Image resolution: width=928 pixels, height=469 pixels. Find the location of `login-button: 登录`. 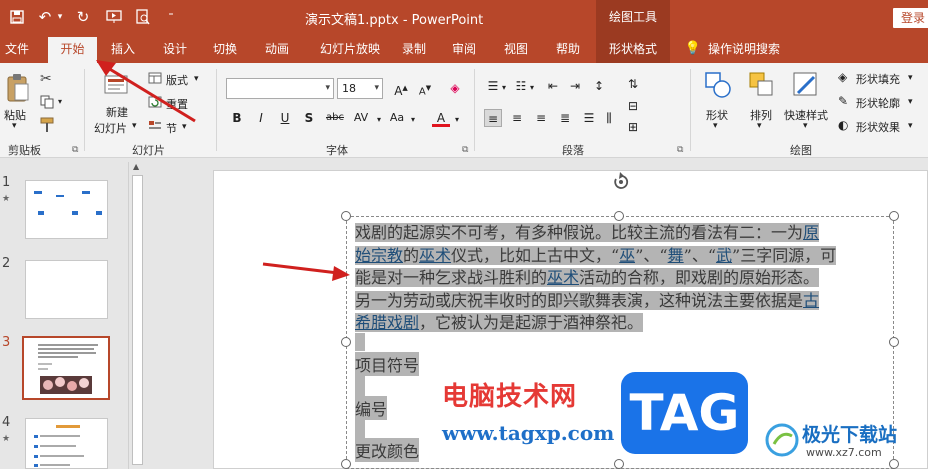

login-button: 登录 is located at coordinates (910, 18).